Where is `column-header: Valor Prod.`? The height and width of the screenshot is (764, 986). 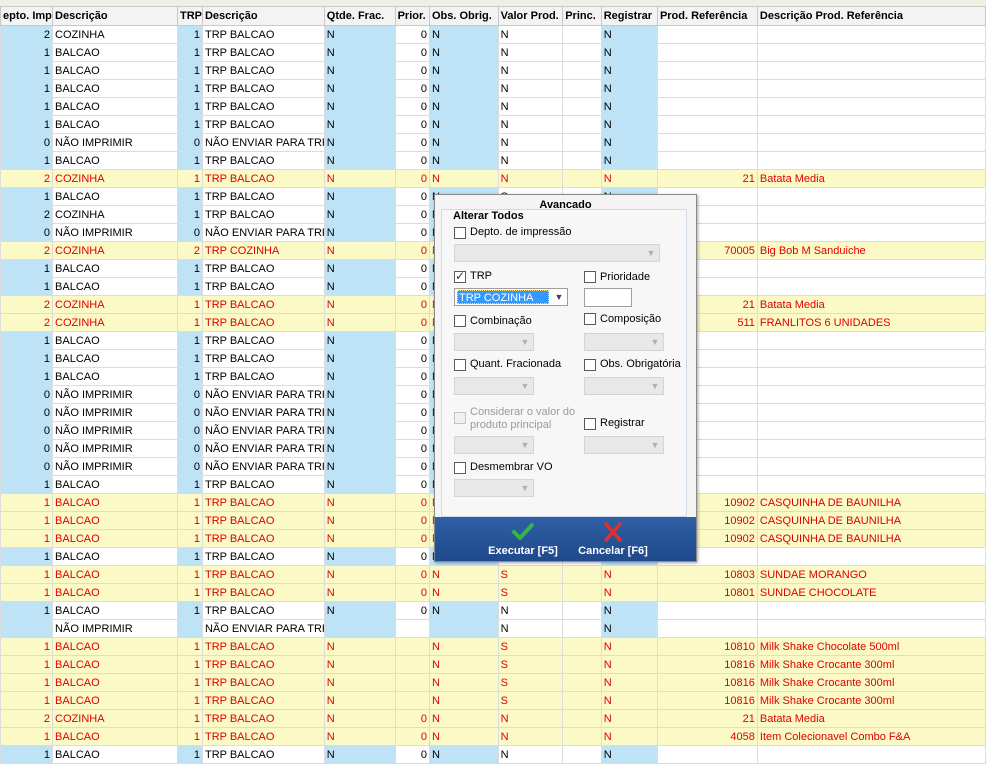
column-header: Valor Prod. is located at coordinates (530, 16).